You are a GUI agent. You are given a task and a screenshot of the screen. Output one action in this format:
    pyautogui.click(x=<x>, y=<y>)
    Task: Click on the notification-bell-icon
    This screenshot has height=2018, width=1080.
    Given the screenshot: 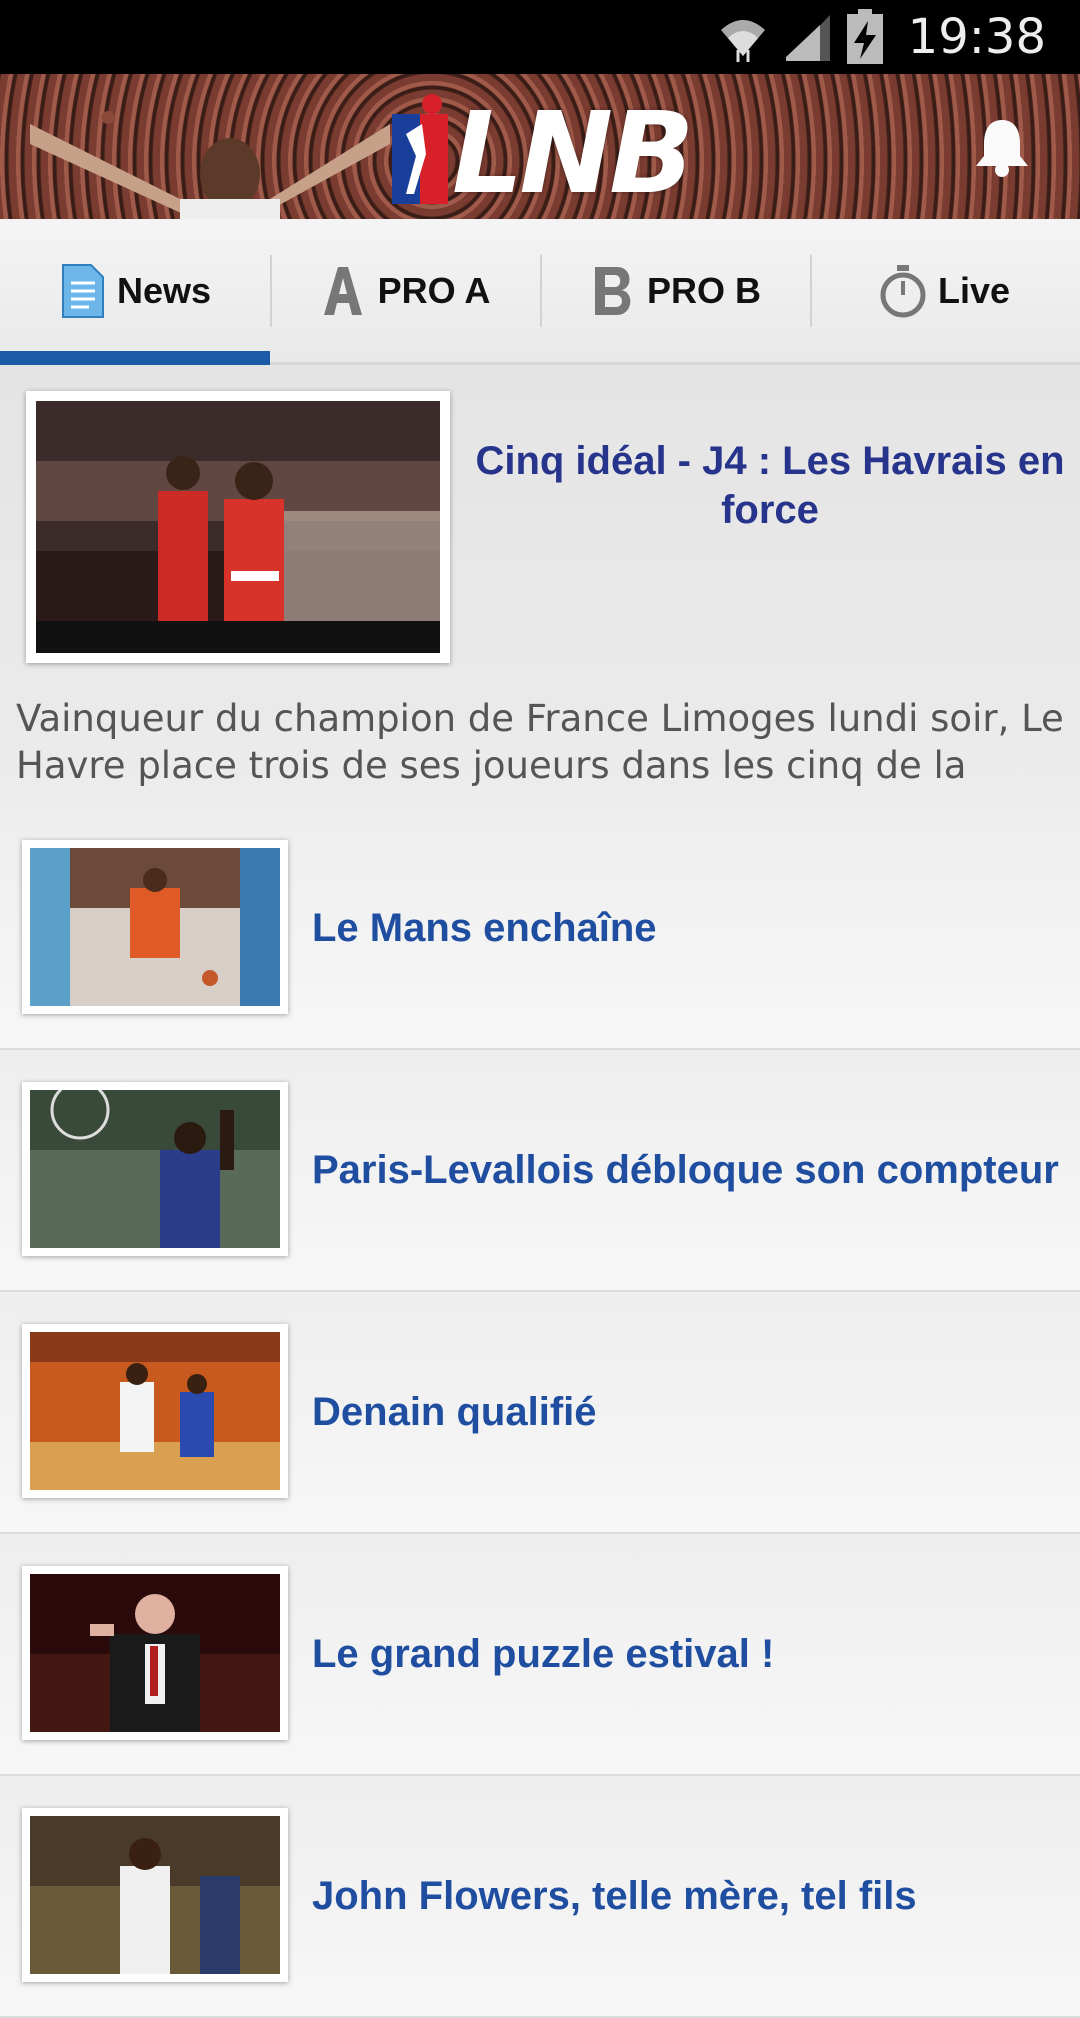 What is the action you would take?
    pyautogui.click(x=1002, y=147)
    